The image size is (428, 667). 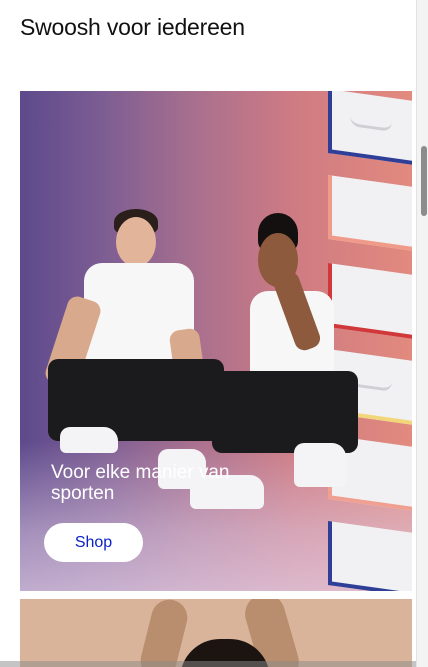 I want to click on hero-caption: Voor elke manier van sporten, so click(x=140, y=483).